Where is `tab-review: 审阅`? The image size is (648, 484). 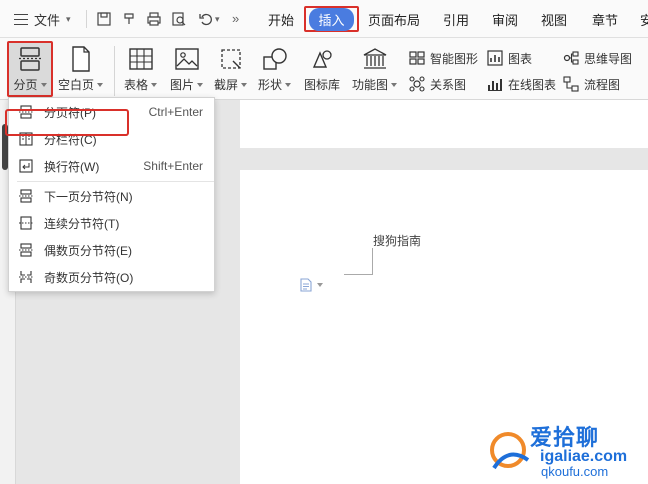
tab-review: 审阅 is located at coordinates (505, 19).